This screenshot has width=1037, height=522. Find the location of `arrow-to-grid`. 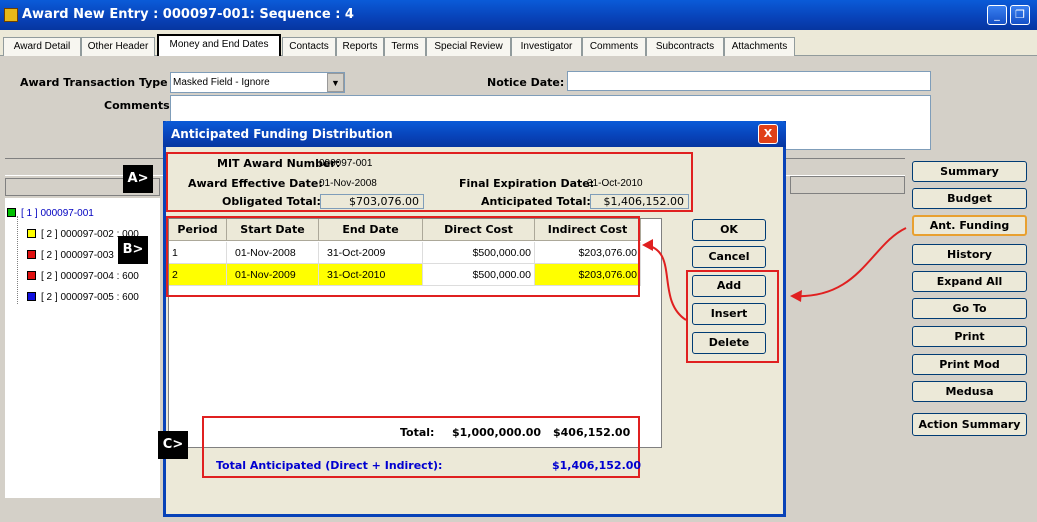

arrow-to-grid is located at coordinates (665, 282).